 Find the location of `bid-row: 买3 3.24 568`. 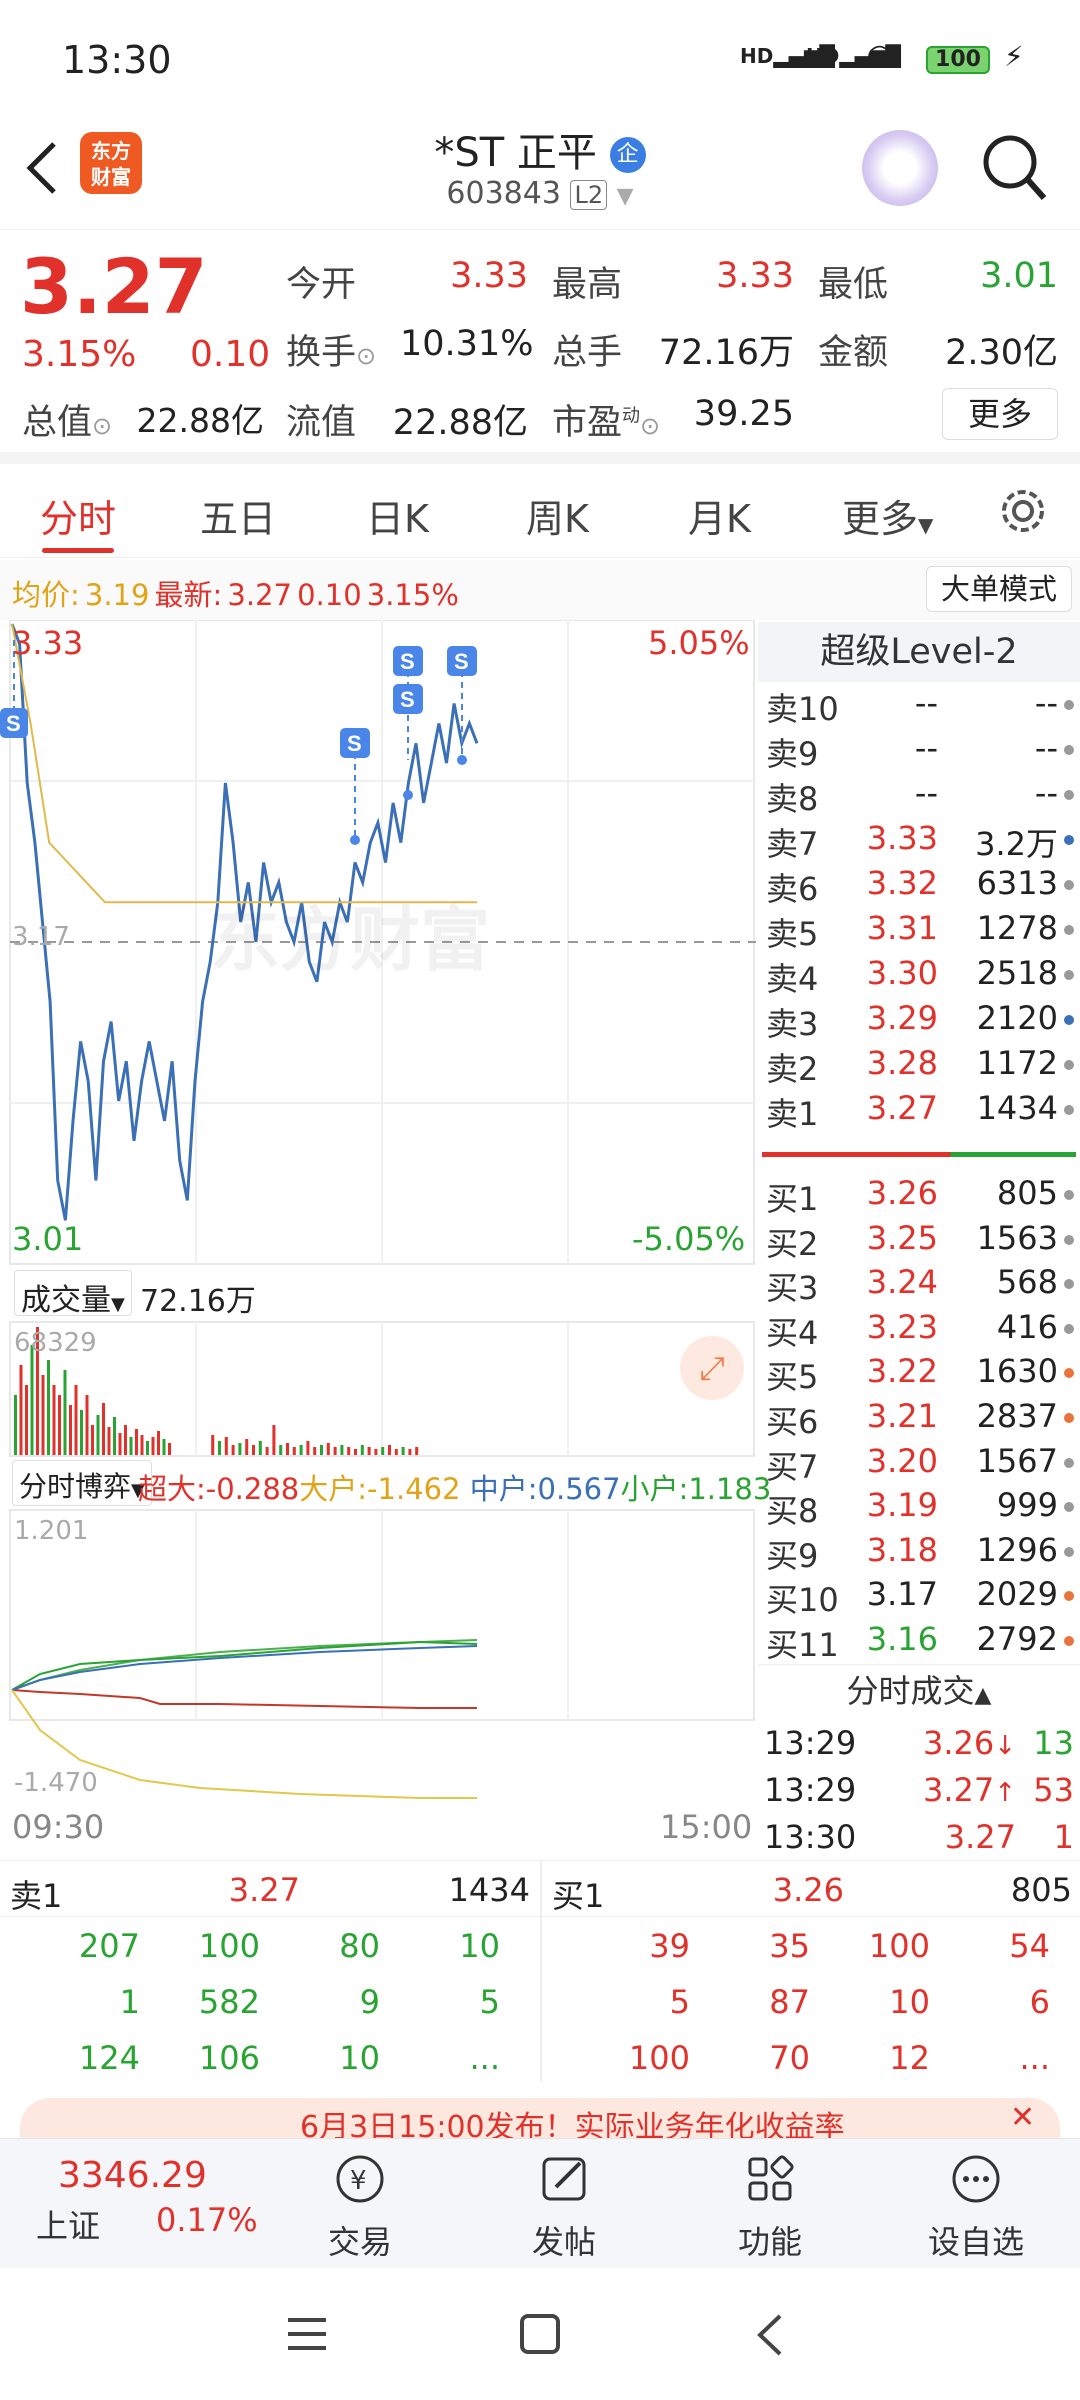

bid-row: 买3 3.24 568 is located at coordinates (919, 1285).